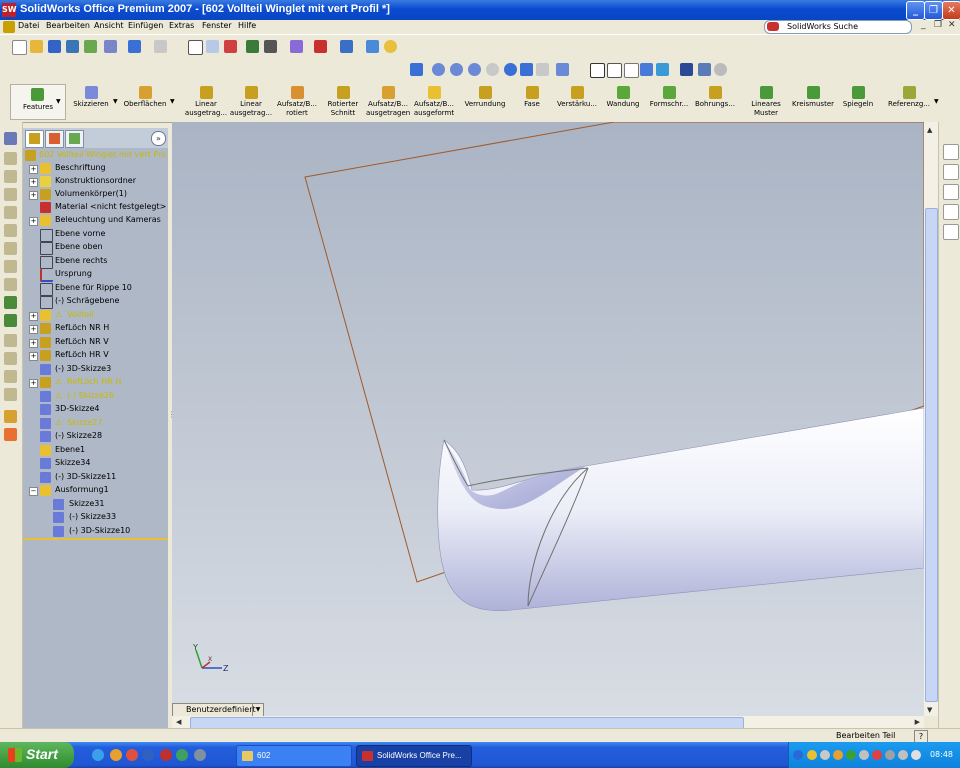 This screenshot has width=960, height=768. What do you see at coordinates (851, 755) in the screenshot?
I see `tray-update-icon` at bounding box center [851, 755].